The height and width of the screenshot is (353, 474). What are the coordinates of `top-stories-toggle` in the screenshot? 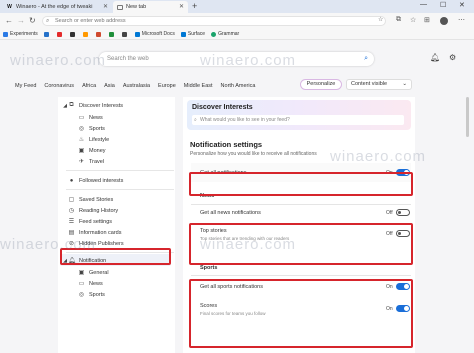 It's located at (403, 233).